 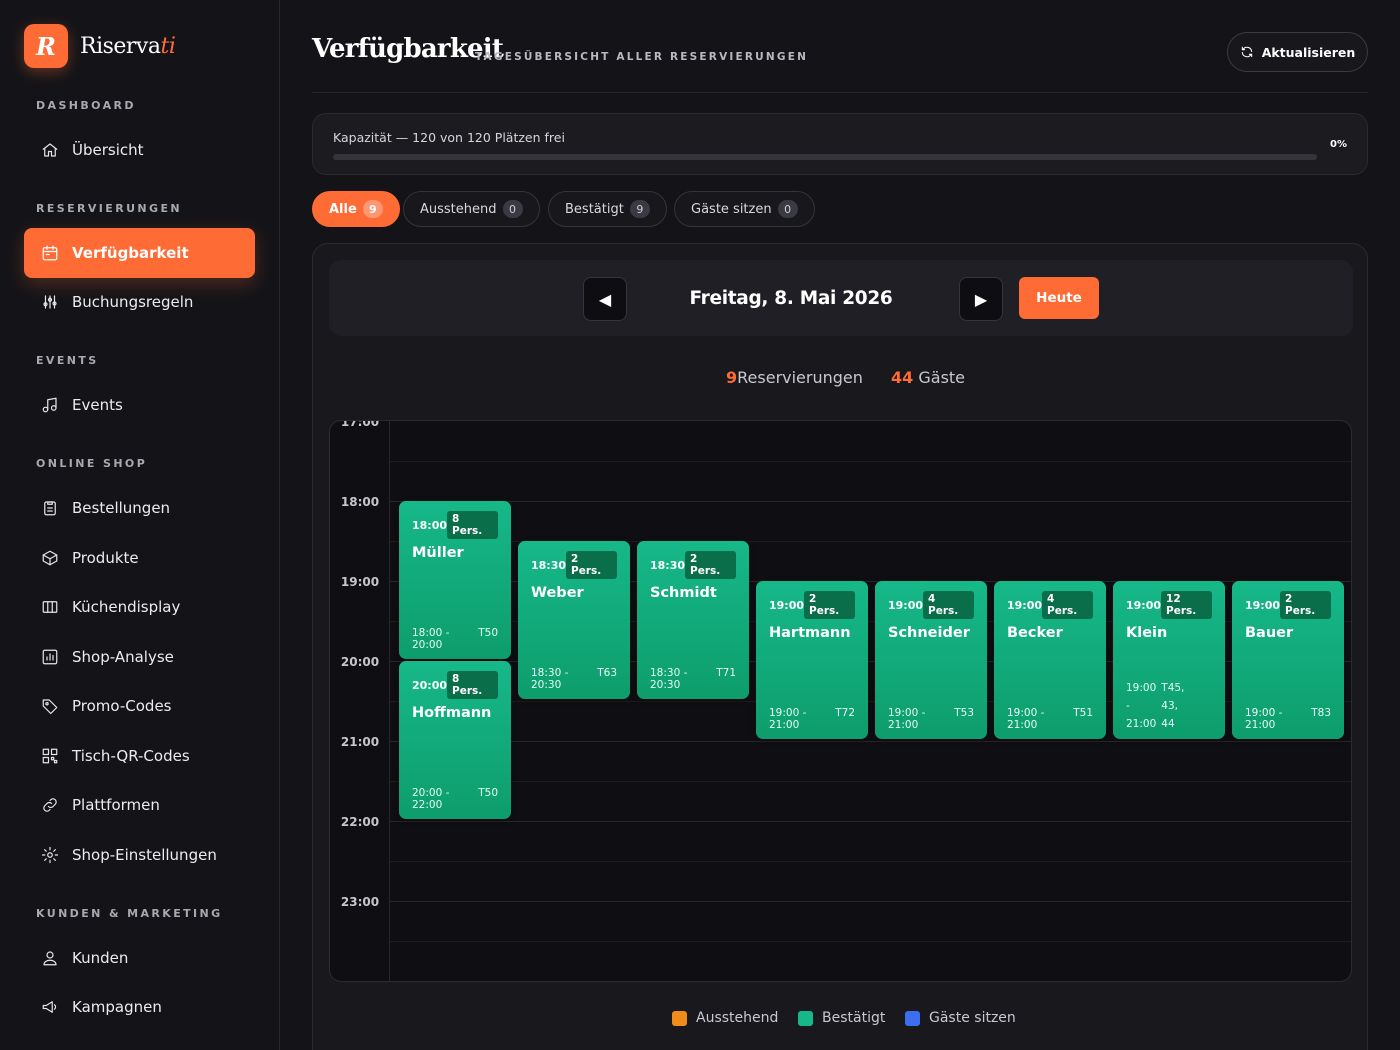 What do you see at coordinates (144, 855) in the screenshot?
I see `sidebar-item-label: Shop-Einstellungen` at bounding box center [144, 855].